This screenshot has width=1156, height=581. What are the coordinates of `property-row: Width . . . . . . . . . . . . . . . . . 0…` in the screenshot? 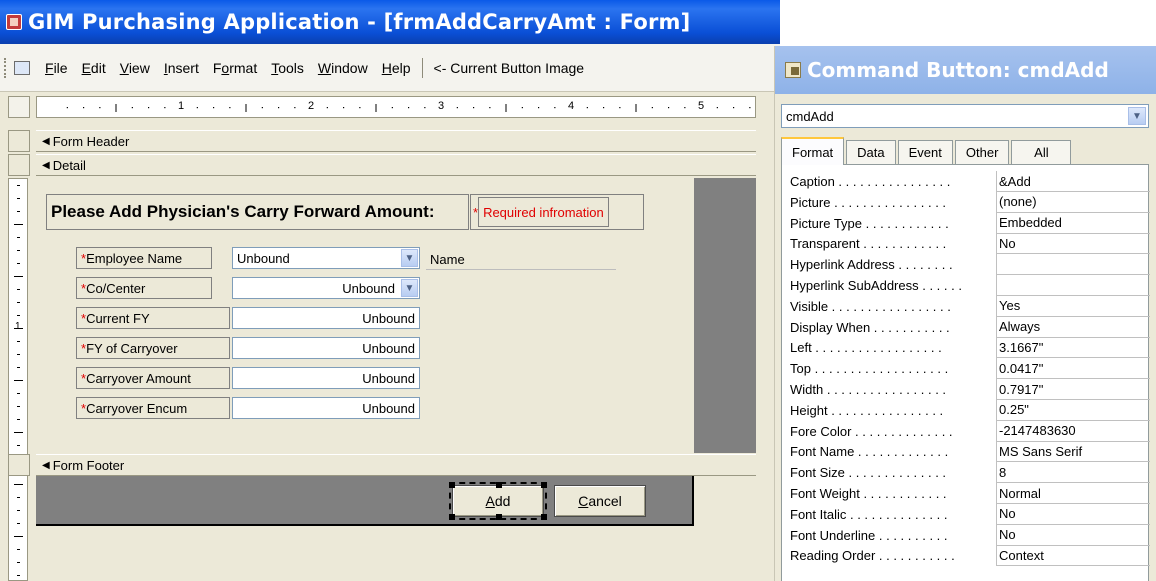 It's located at (966, 389).